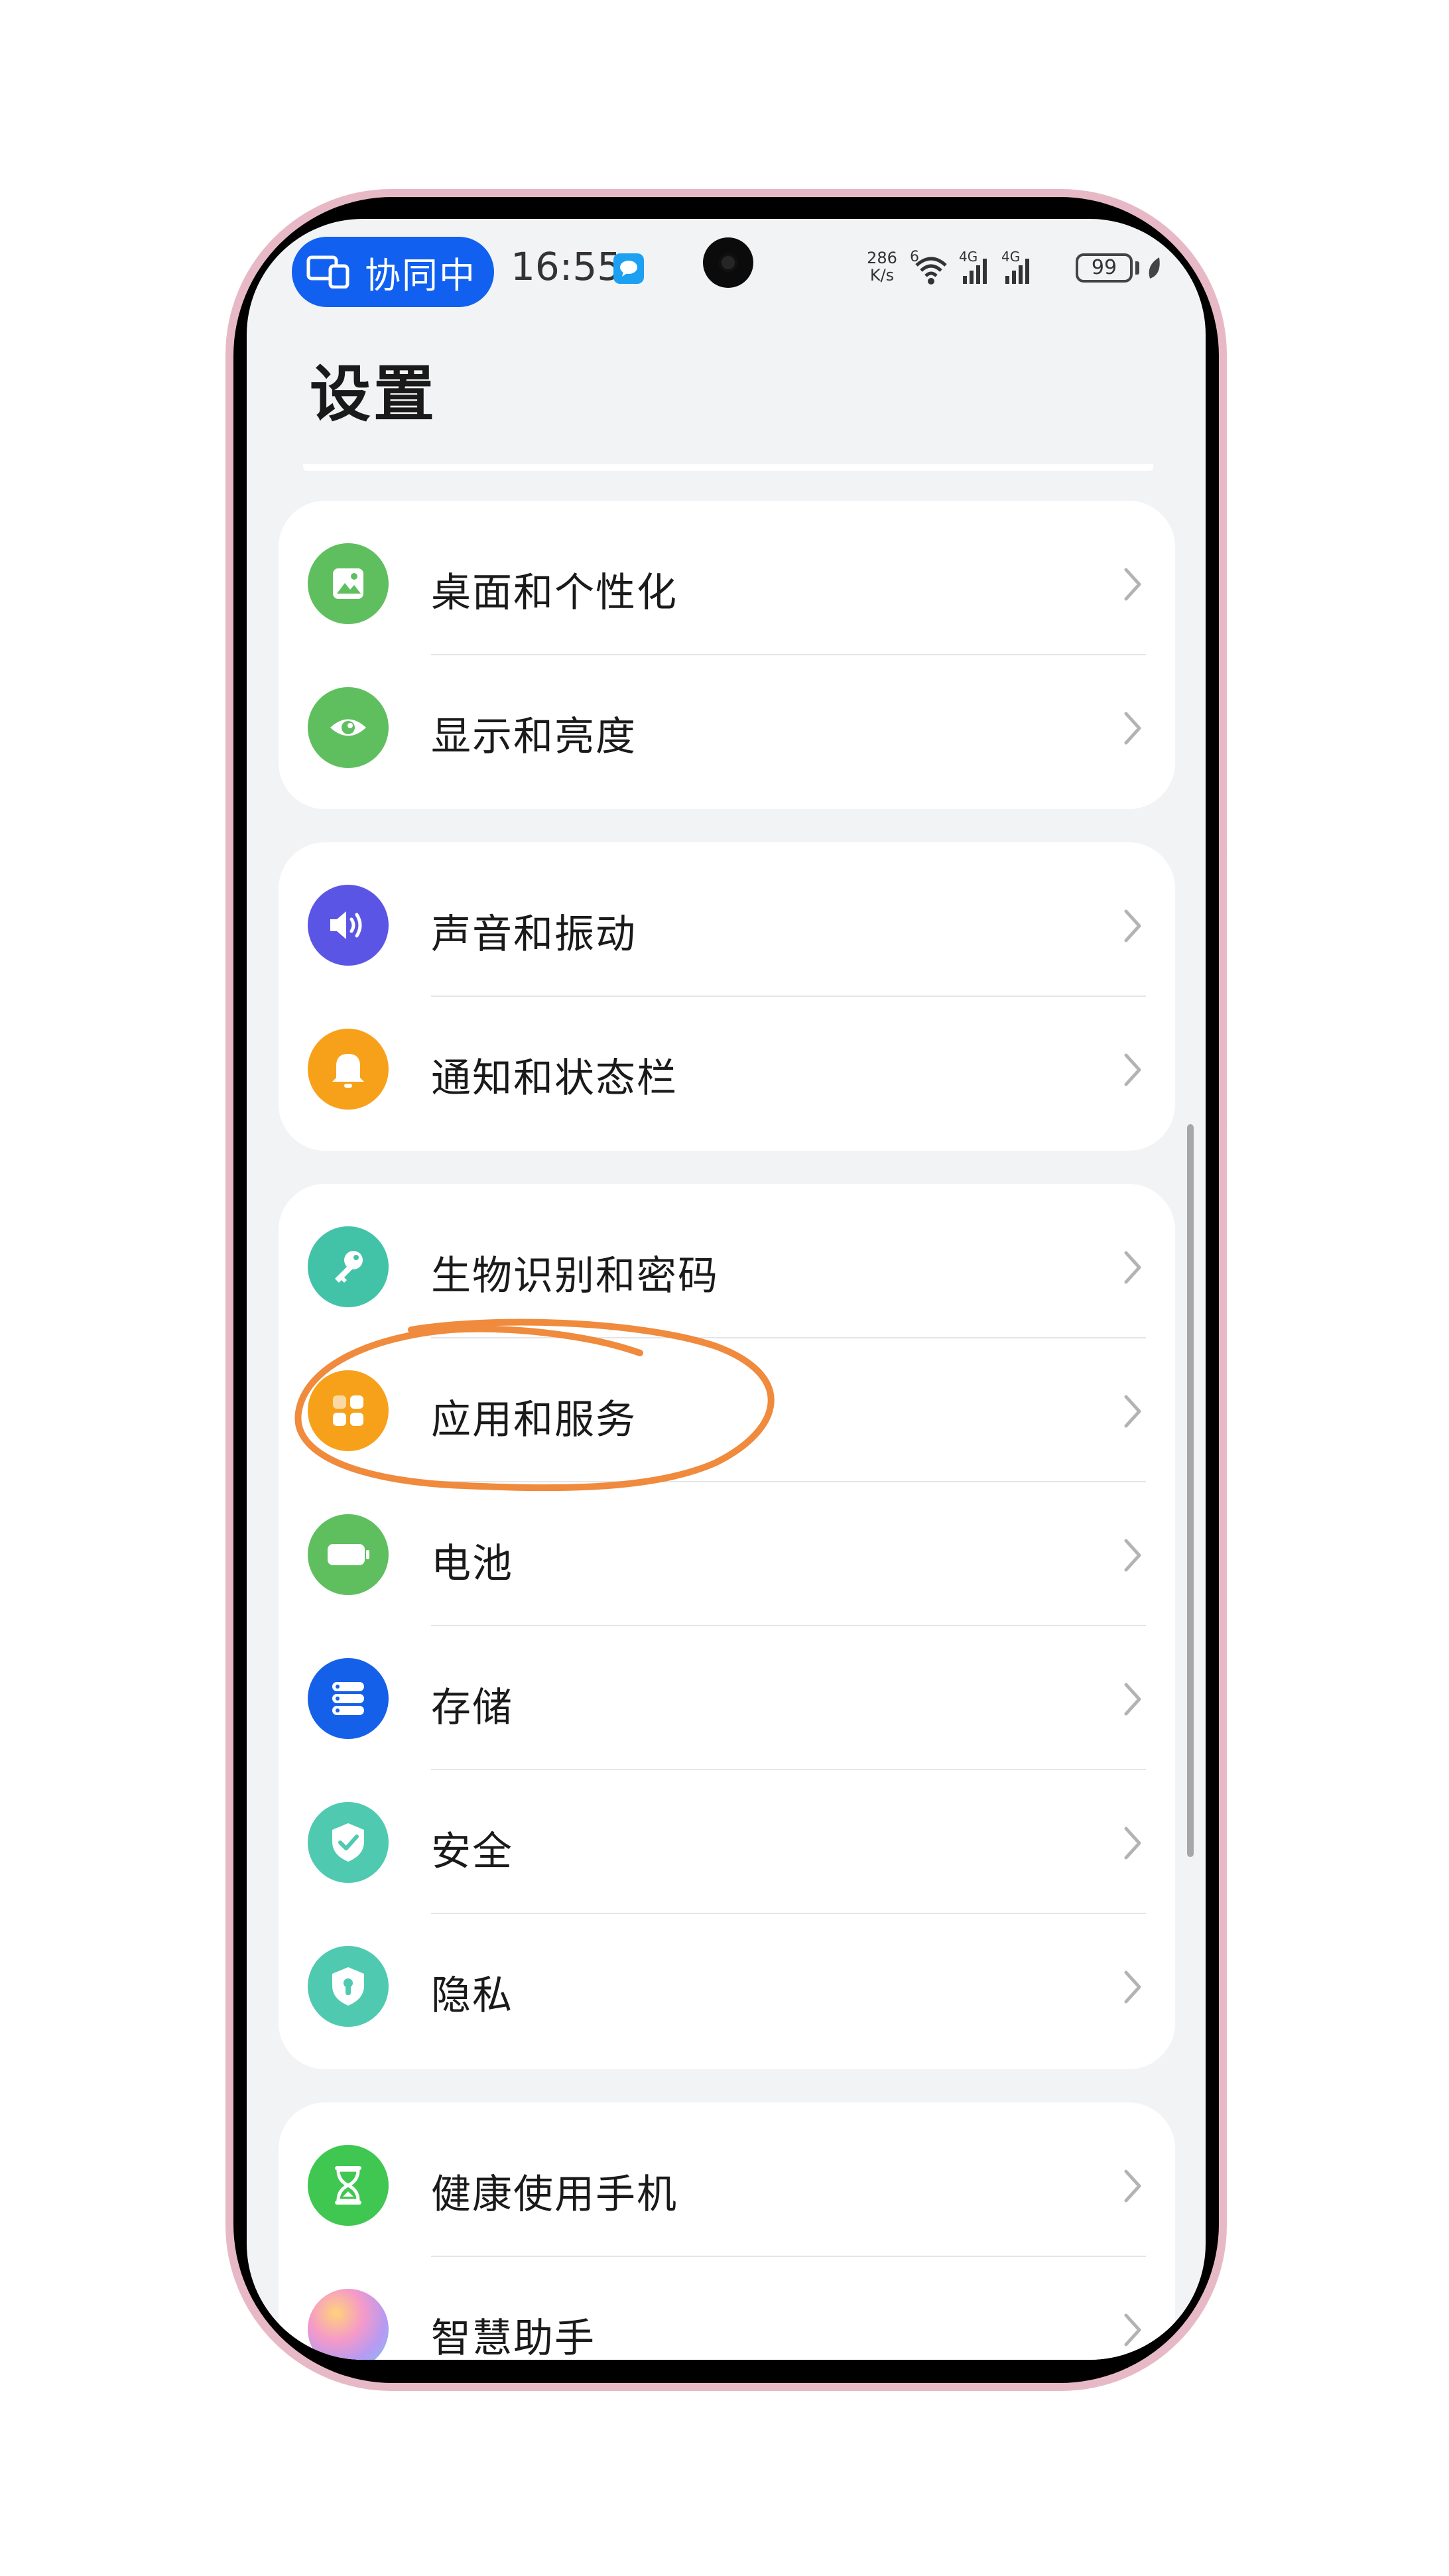 The image size is (1449, 2576). What do you see at coordinates (472, 1852) in the screenshot?
I see `settings-item-label: 安全` at bounding box center [472, 1852].